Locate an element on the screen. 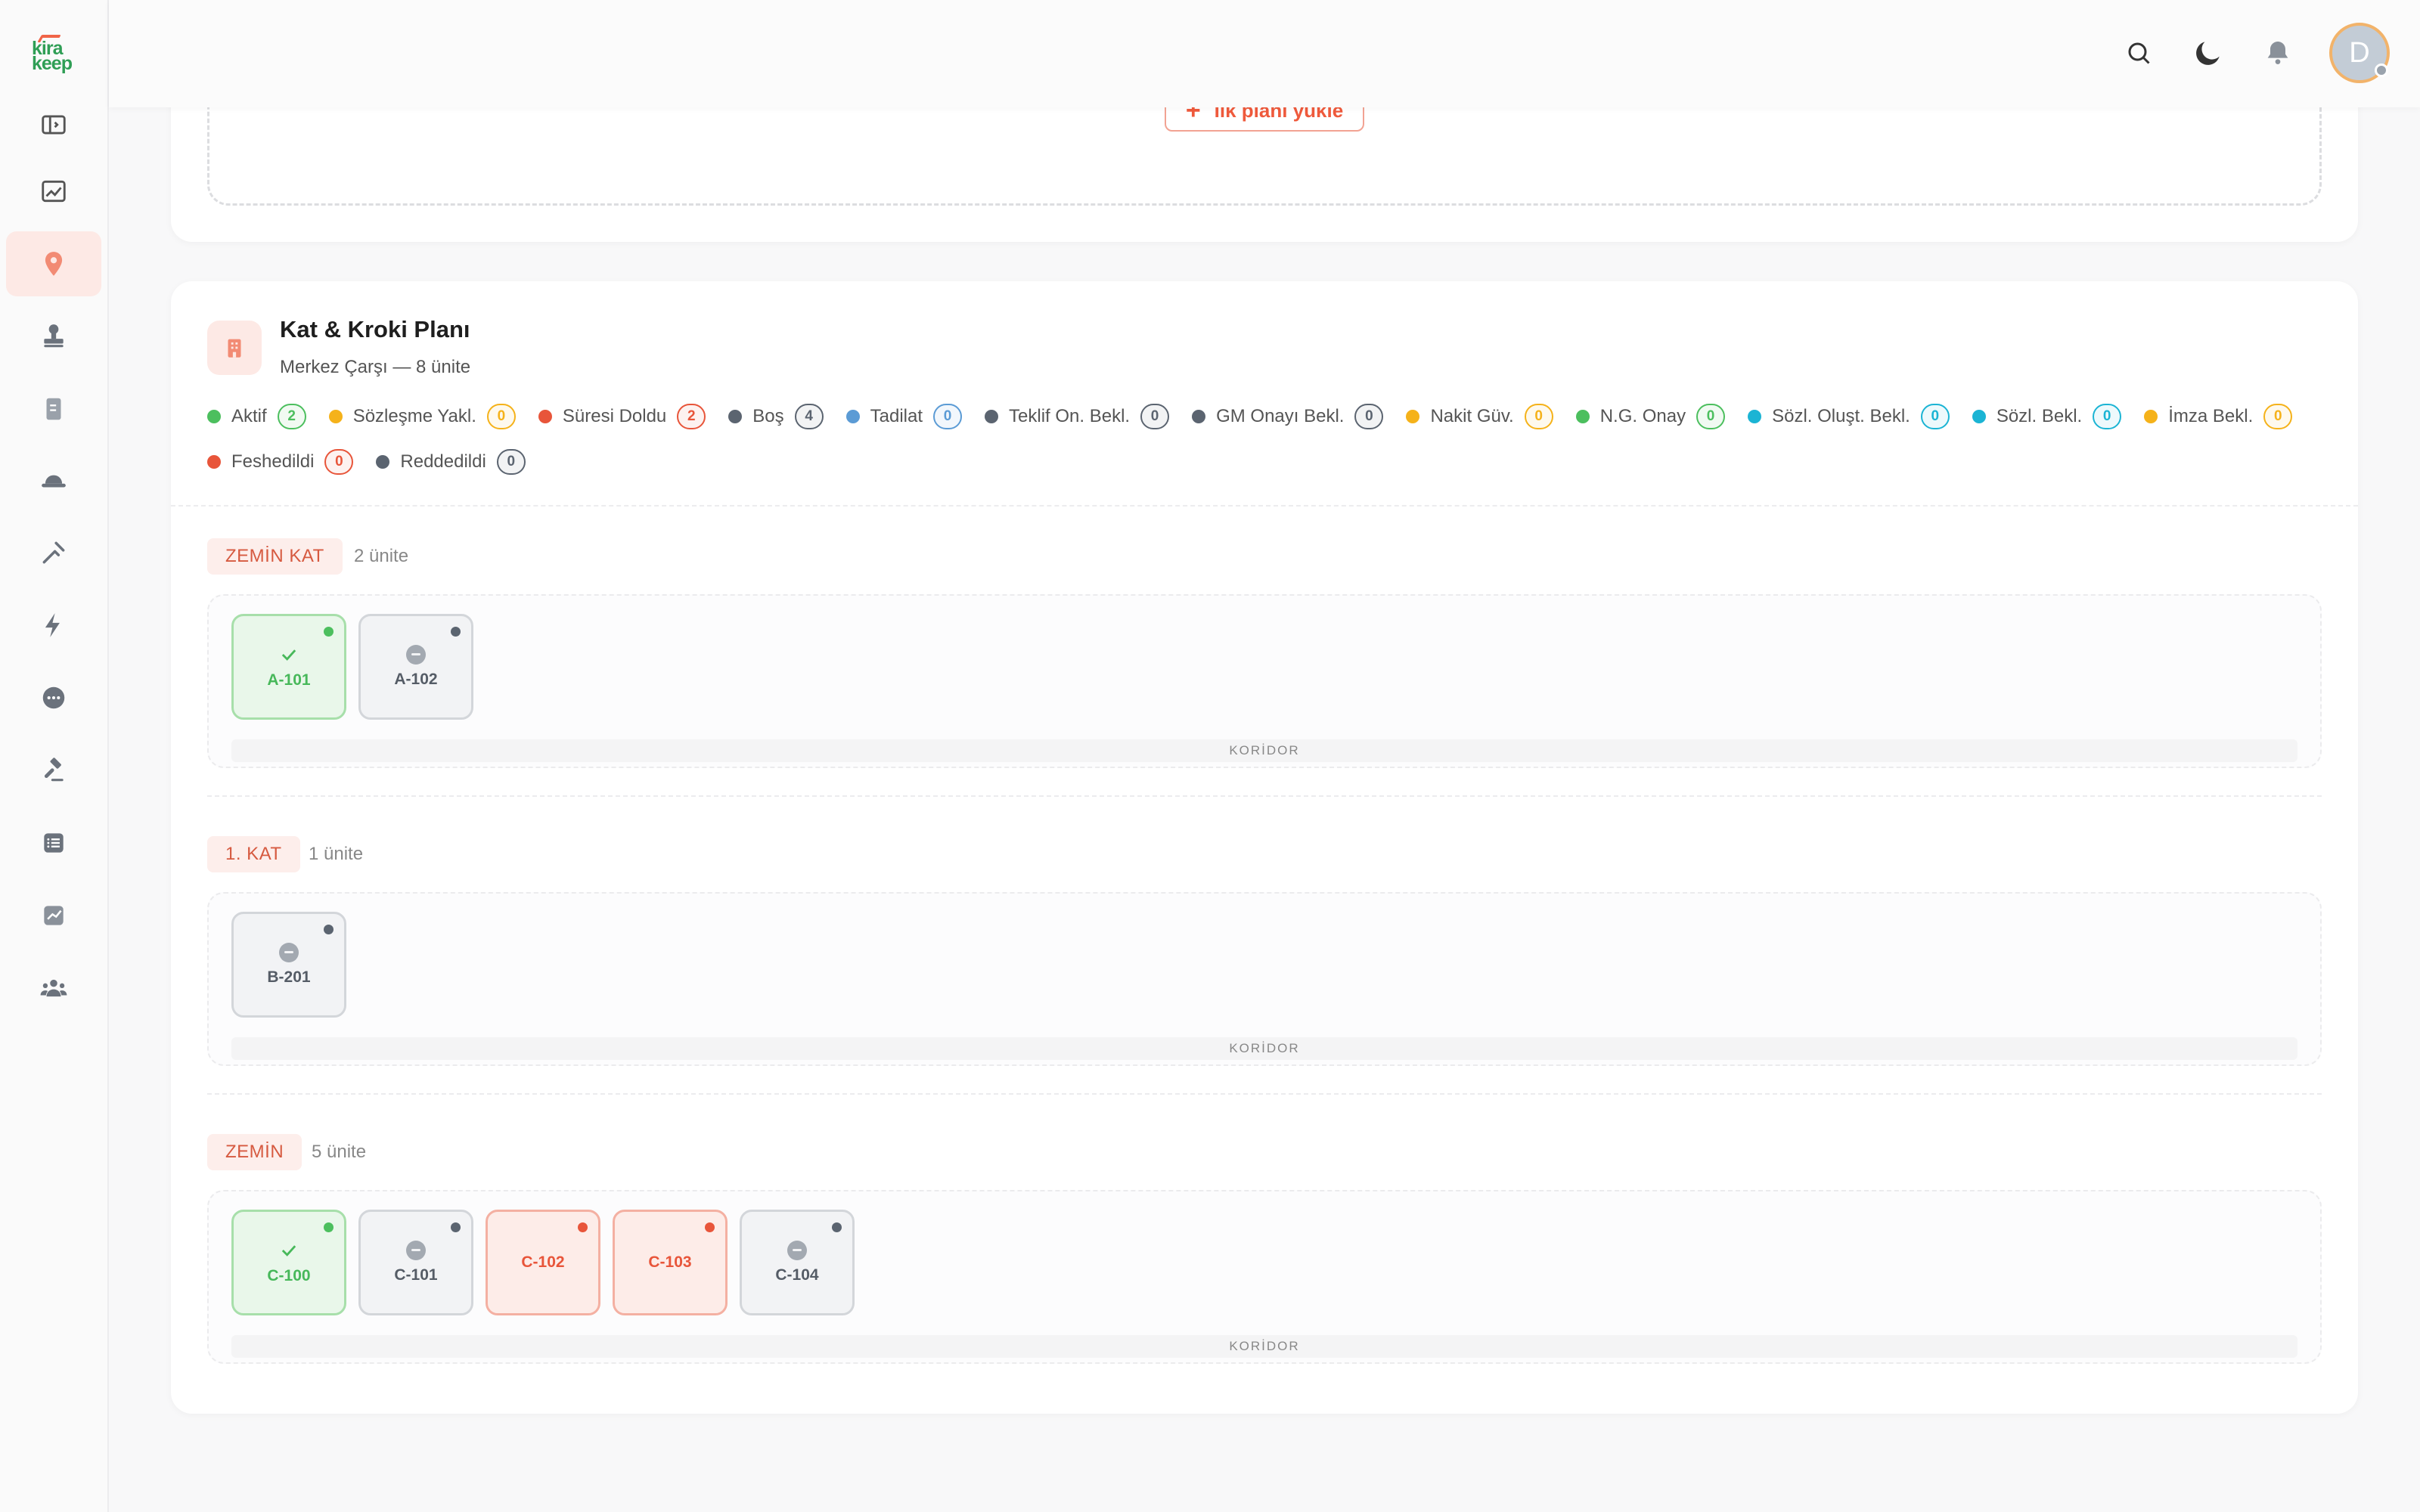 This screenshot has height=1512, width=2420. sidebar-item-panel-toggle is located at coordinates (53, 125).